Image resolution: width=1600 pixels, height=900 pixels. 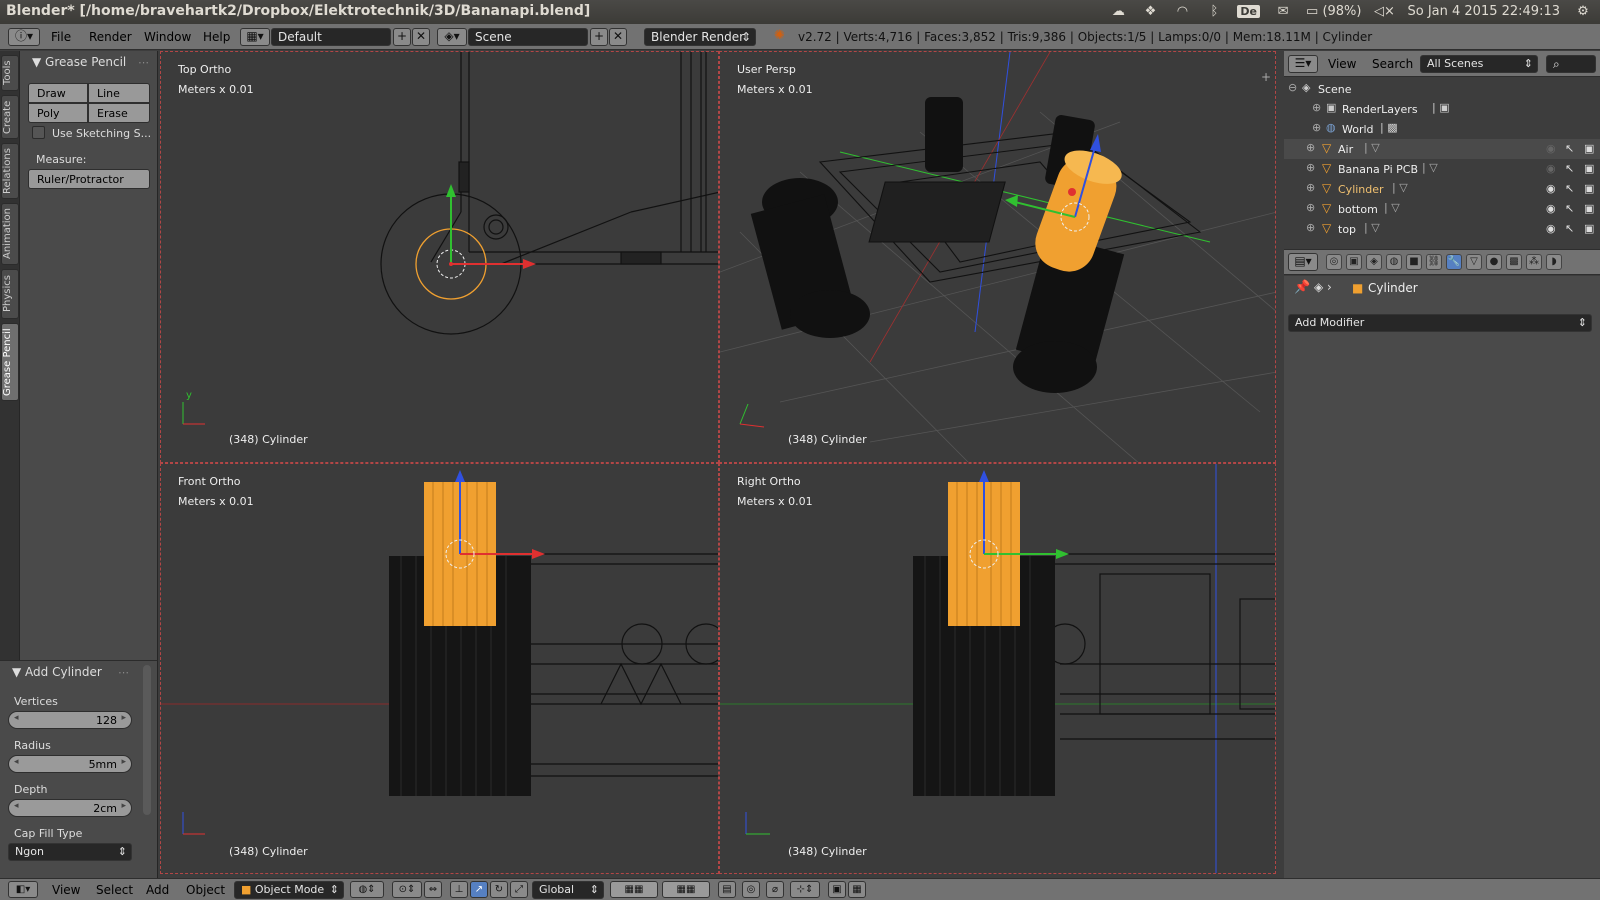 What do you see at coordinates (289, 890) in the screenshot?
I see `interaction-mode-select: ■ Object Mode ⇕` at bounding box center [289, 890].